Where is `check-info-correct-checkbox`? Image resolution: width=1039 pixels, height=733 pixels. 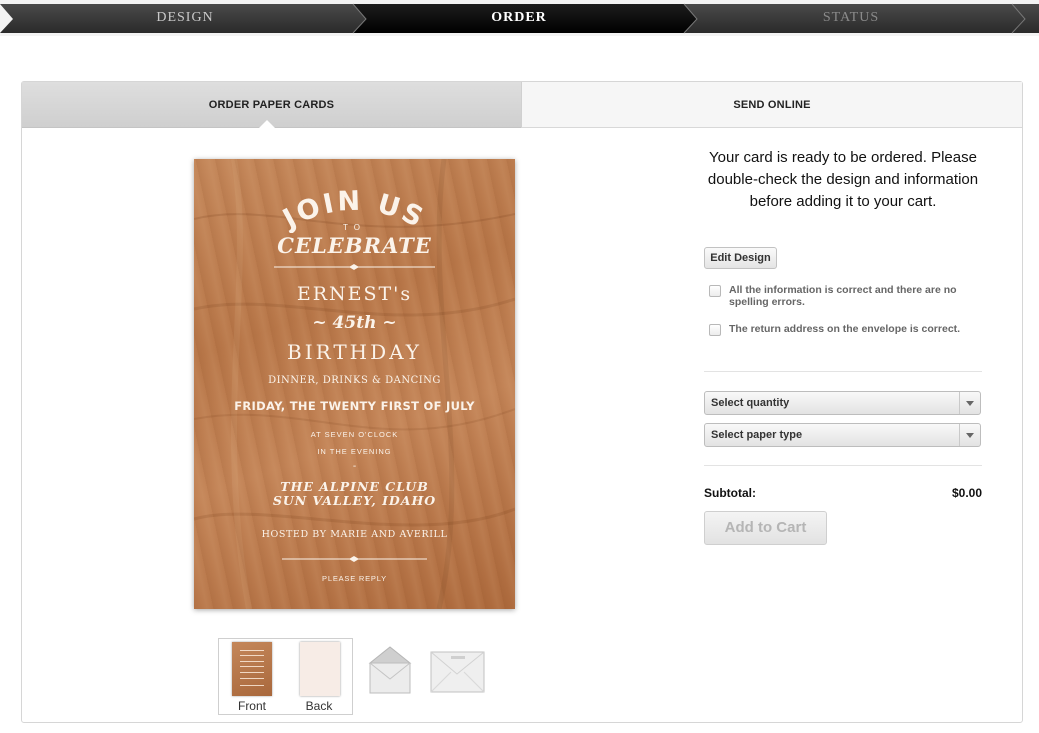 check-info-correct-checkbox is located at coordinates (715, 291).